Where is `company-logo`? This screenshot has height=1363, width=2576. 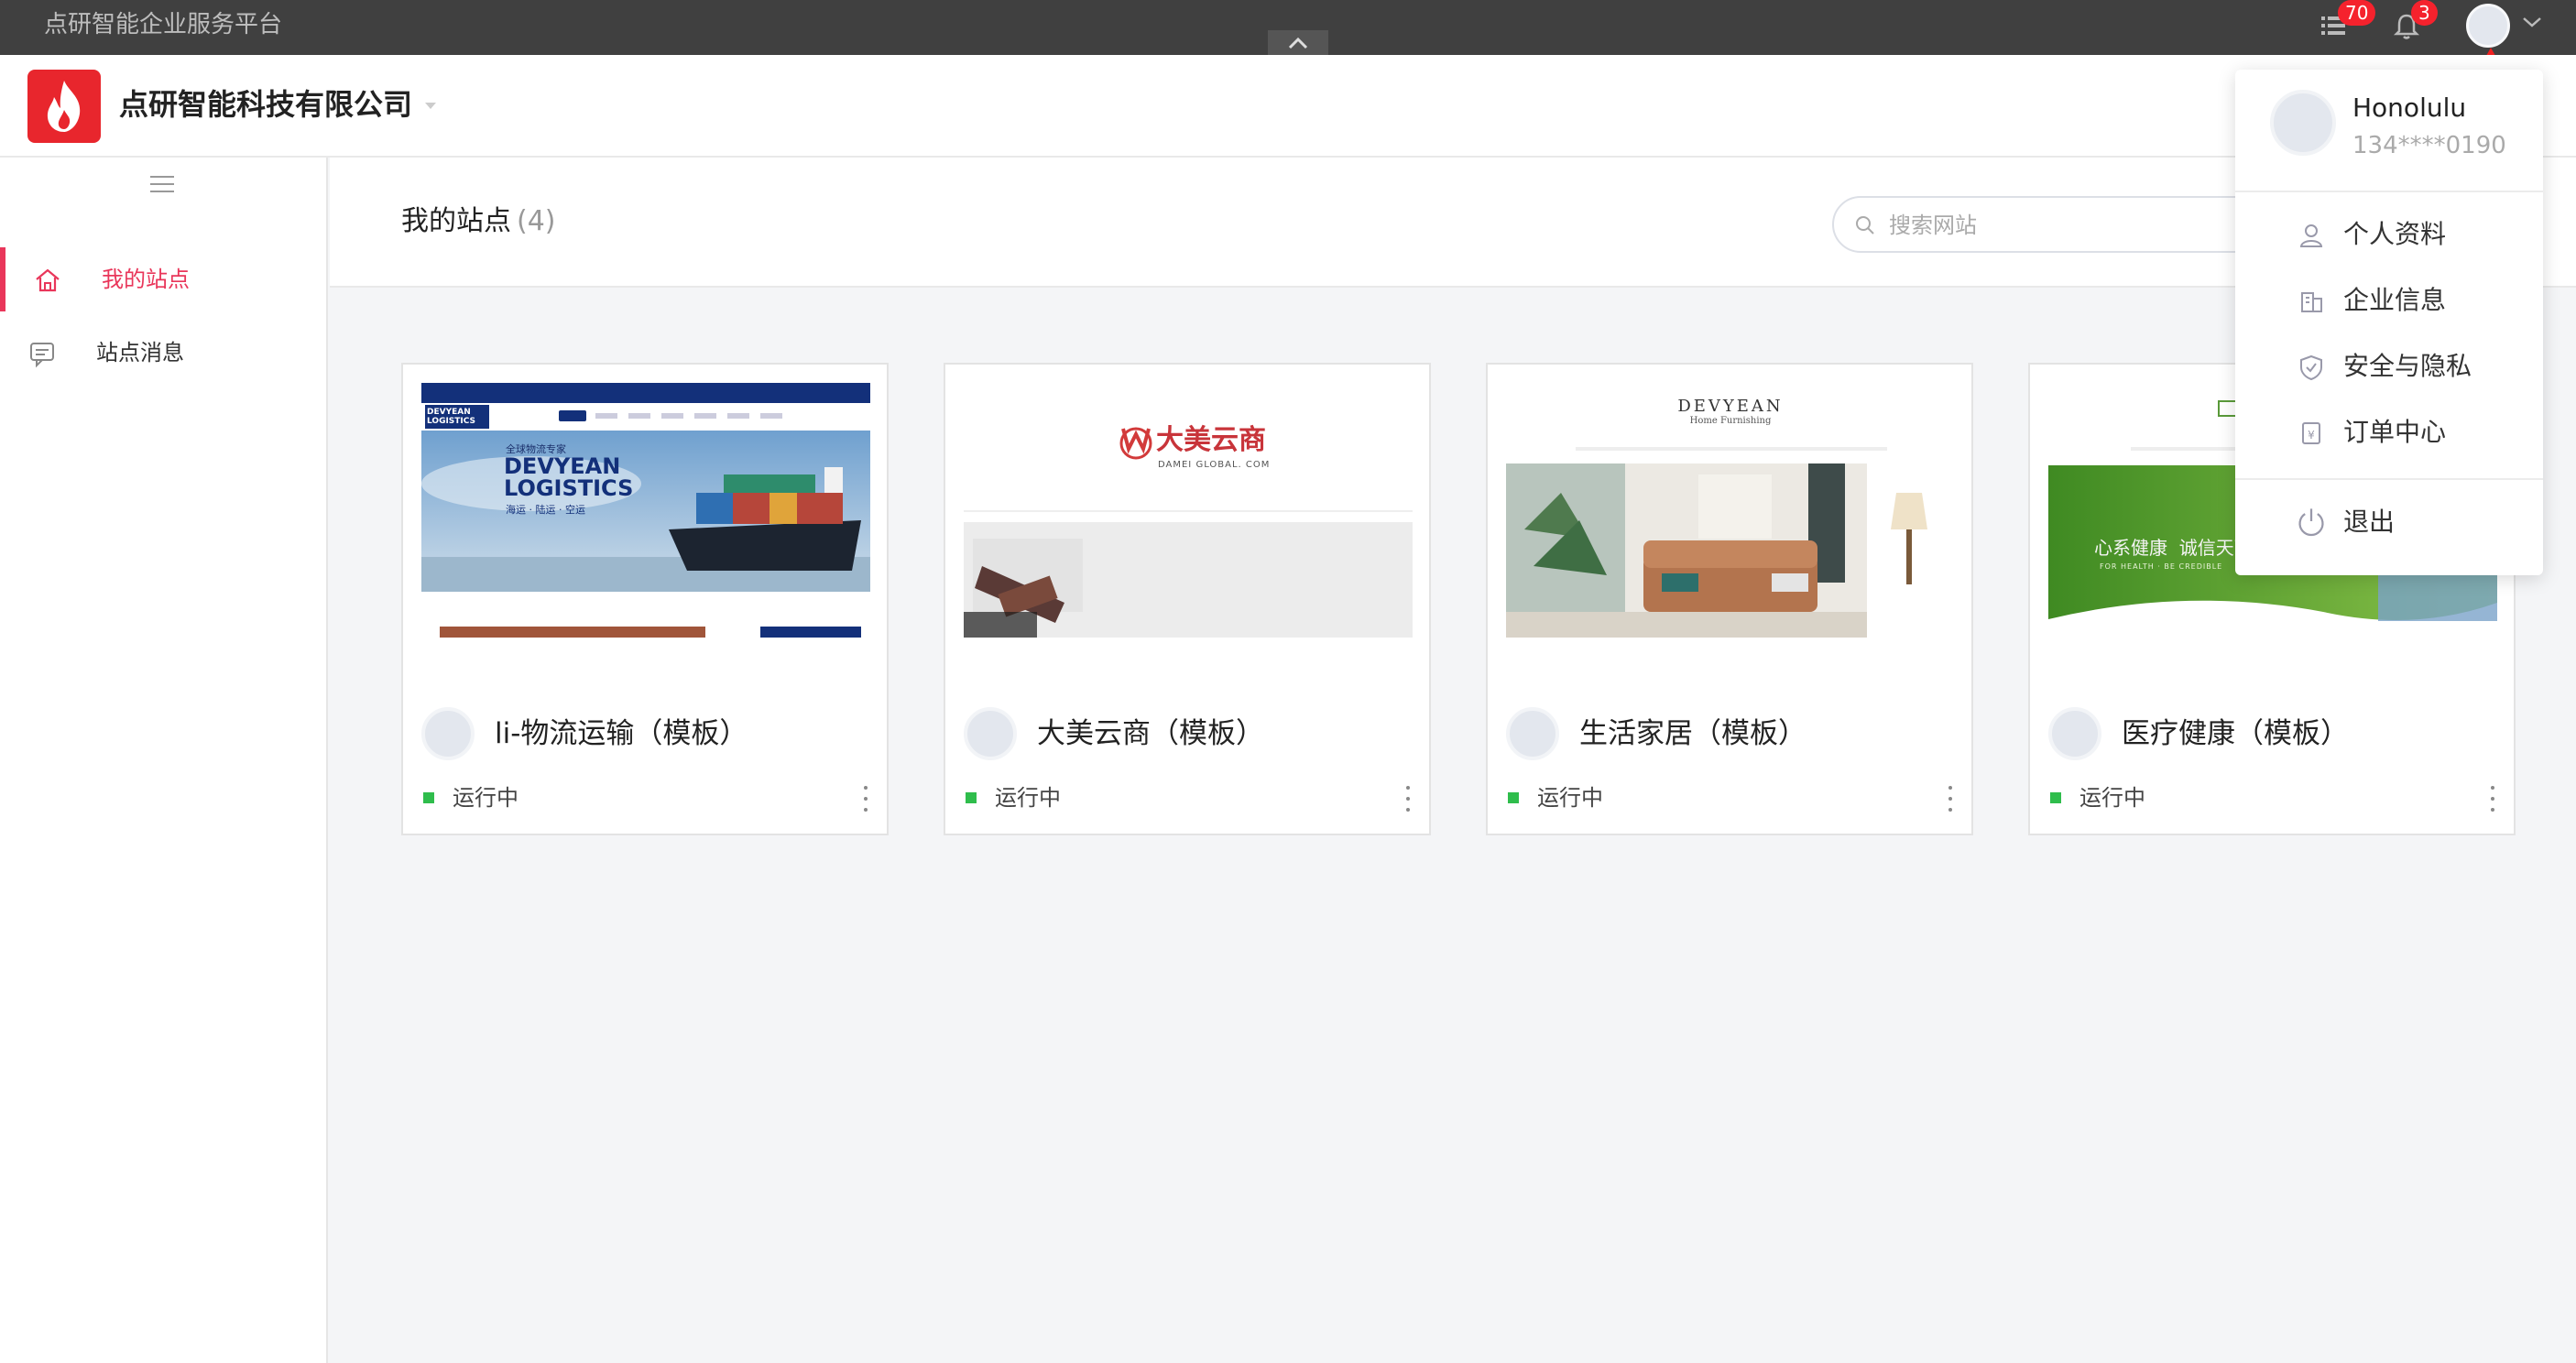 company-logo is located at coordinates (64, 106).